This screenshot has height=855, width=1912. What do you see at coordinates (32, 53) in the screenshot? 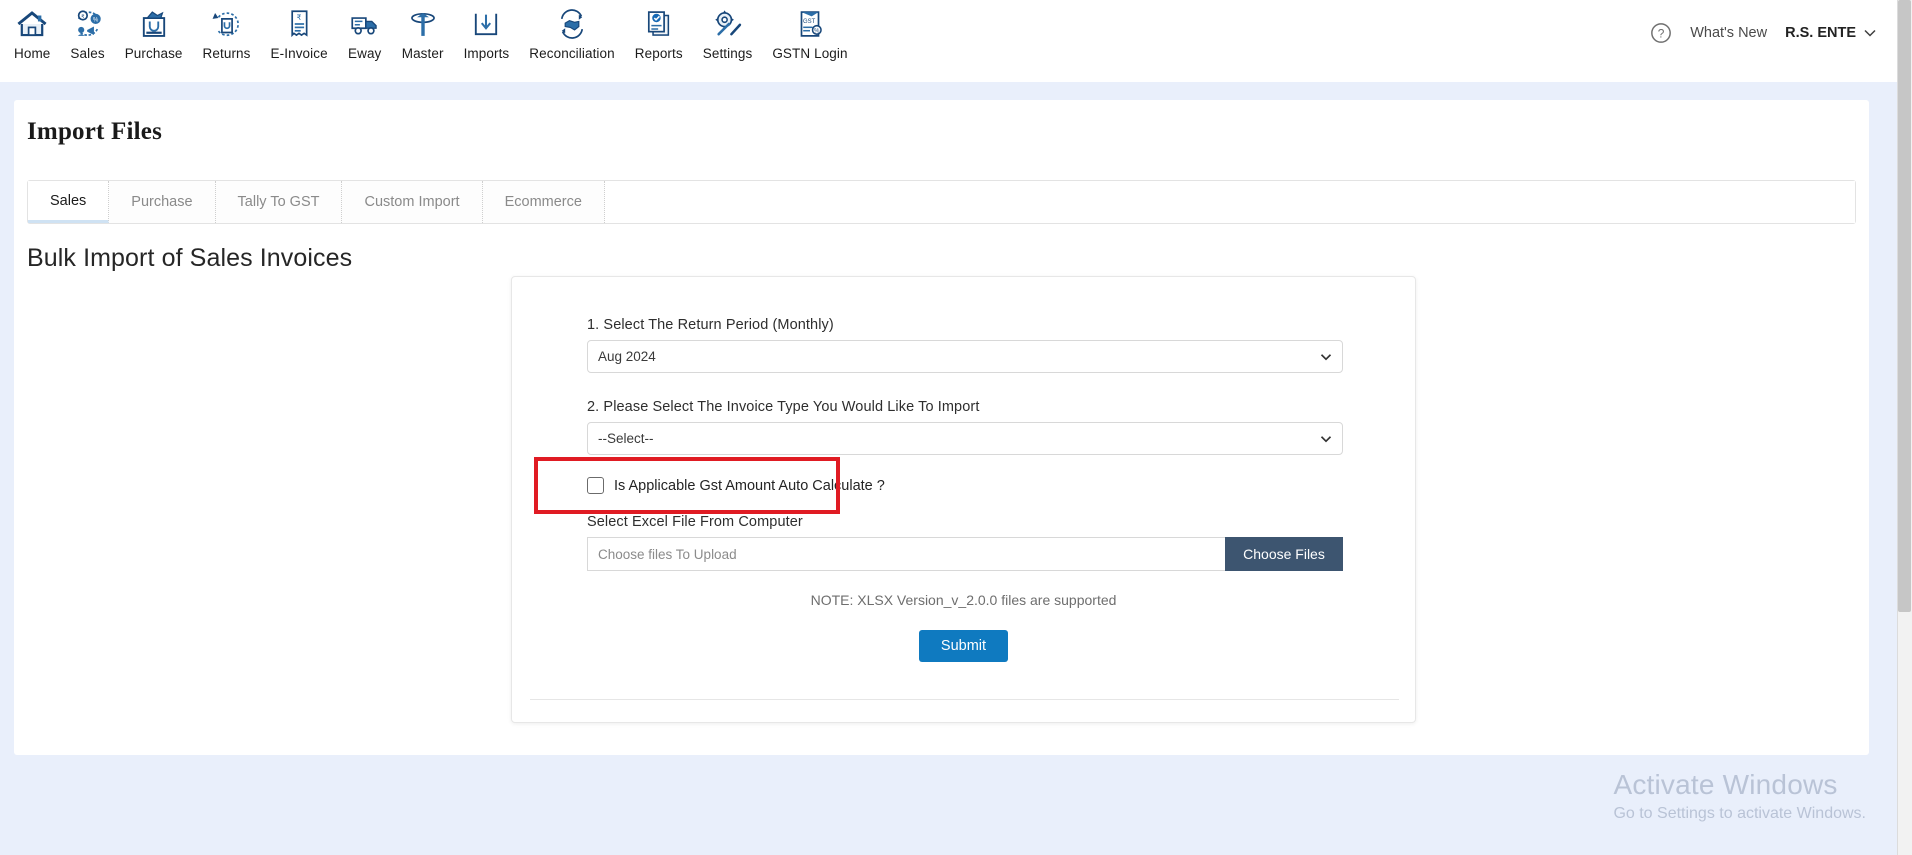
I see `nav-item-label: Home` at bounding box center [32, 53].